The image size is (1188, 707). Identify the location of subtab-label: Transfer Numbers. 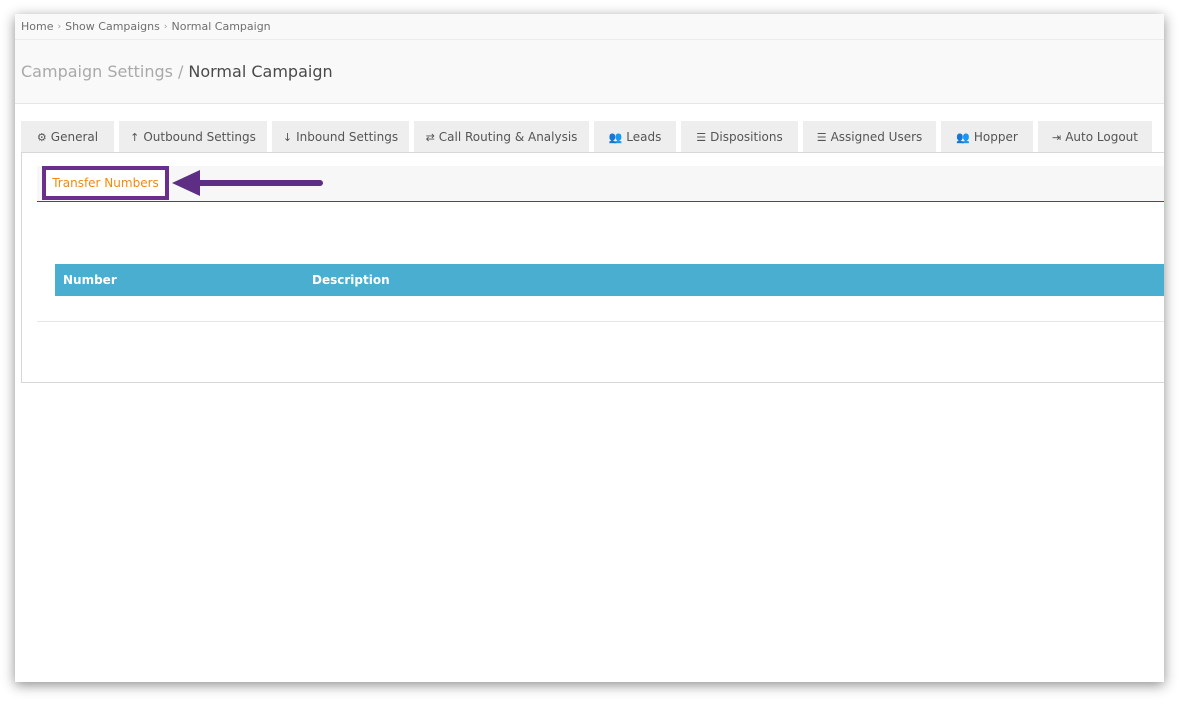
(105, 183).